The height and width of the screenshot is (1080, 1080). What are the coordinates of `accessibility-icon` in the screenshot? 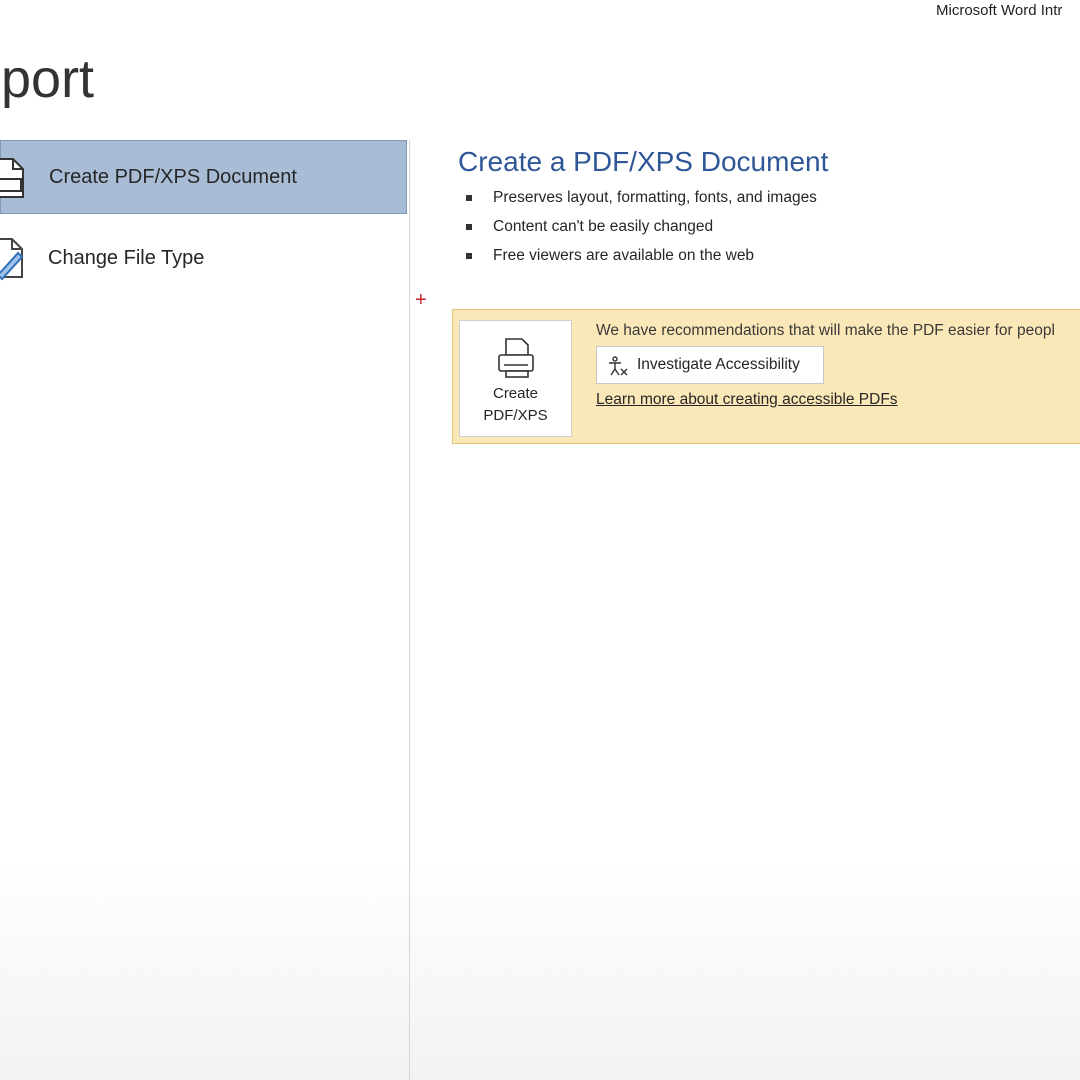 It's located at (618, 366).